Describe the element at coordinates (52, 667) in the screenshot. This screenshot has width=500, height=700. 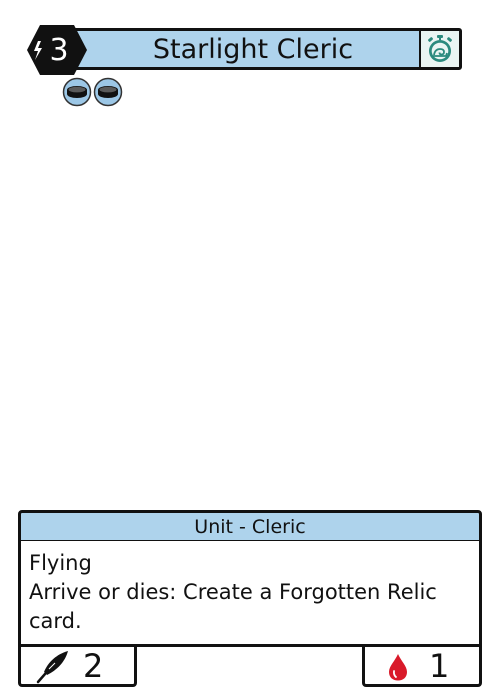
I see `feather-quill-icon` at that location.